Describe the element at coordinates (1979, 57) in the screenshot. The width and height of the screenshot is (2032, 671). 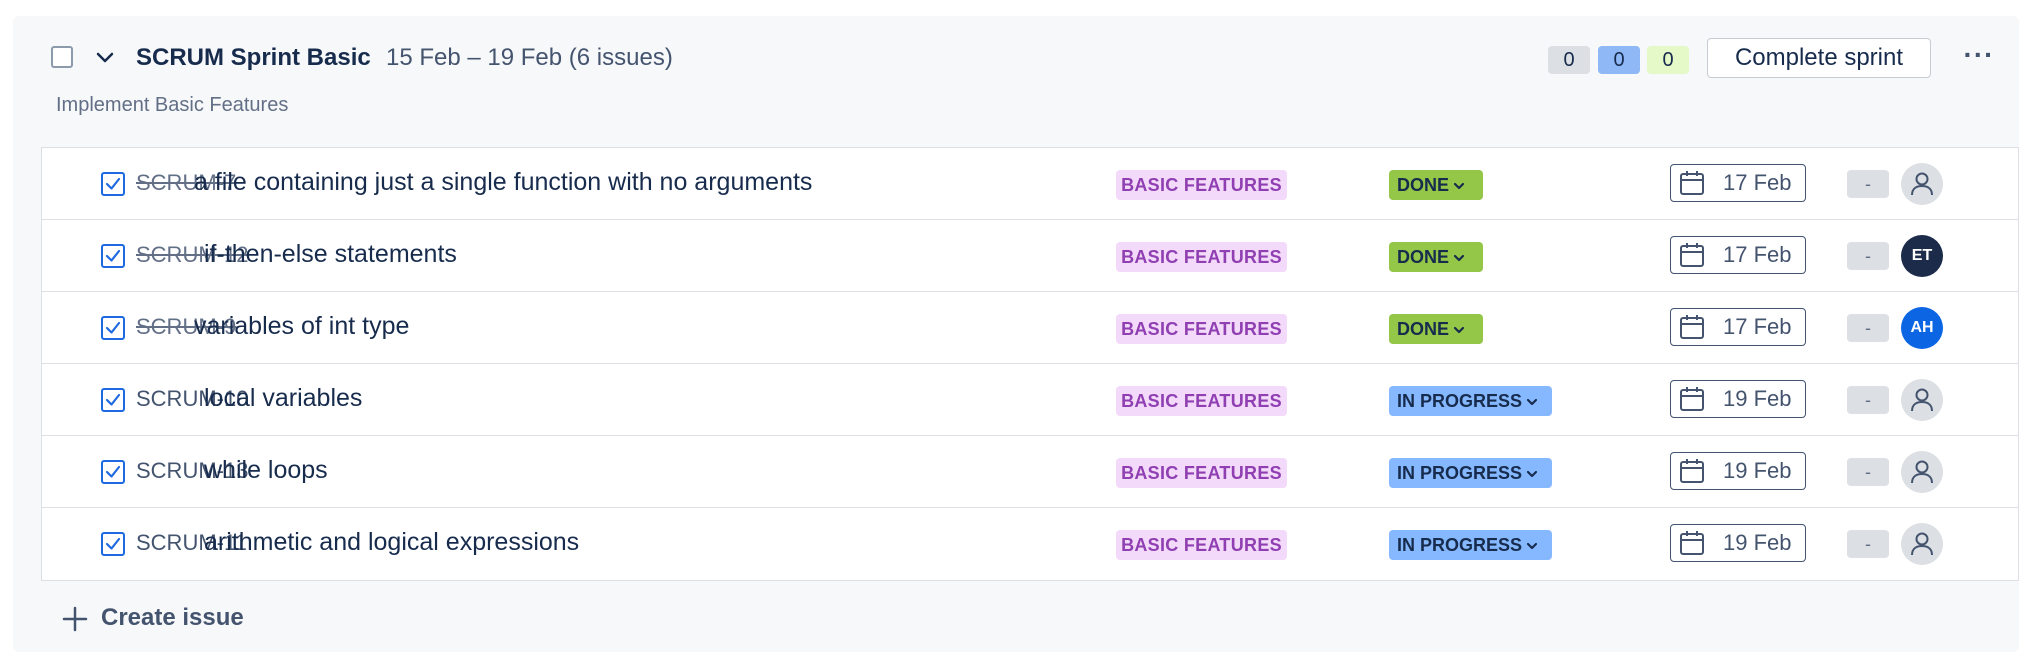
I see `more-actions-icon: ···` at that location.